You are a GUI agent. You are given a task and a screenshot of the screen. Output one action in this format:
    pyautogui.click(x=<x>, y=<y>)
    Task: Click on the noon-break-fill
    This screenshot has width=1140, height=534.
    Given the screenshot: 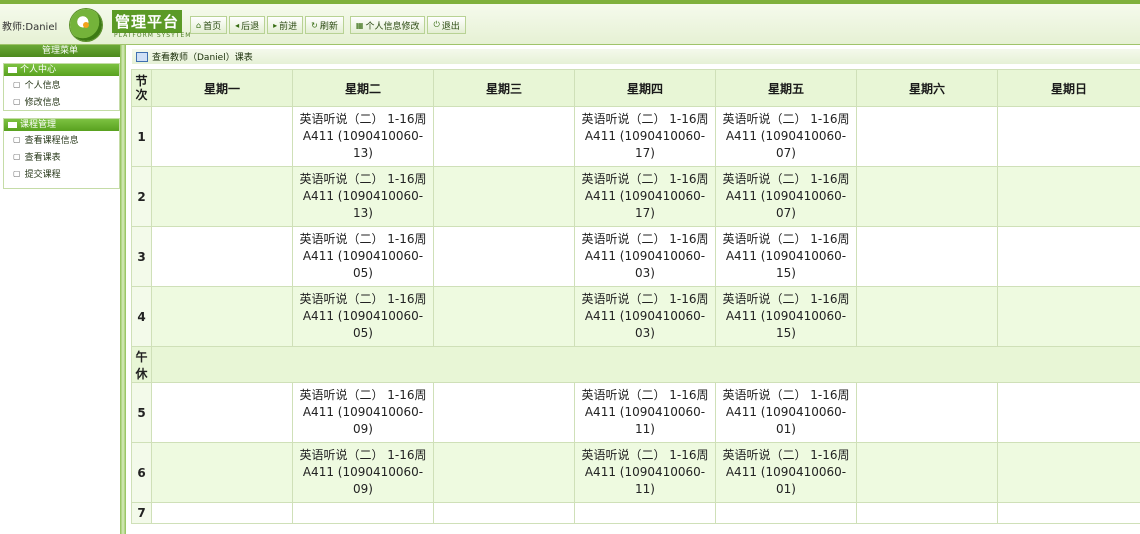 What is the action you would take?
    pyautogui.click(x=645, y=364)
    